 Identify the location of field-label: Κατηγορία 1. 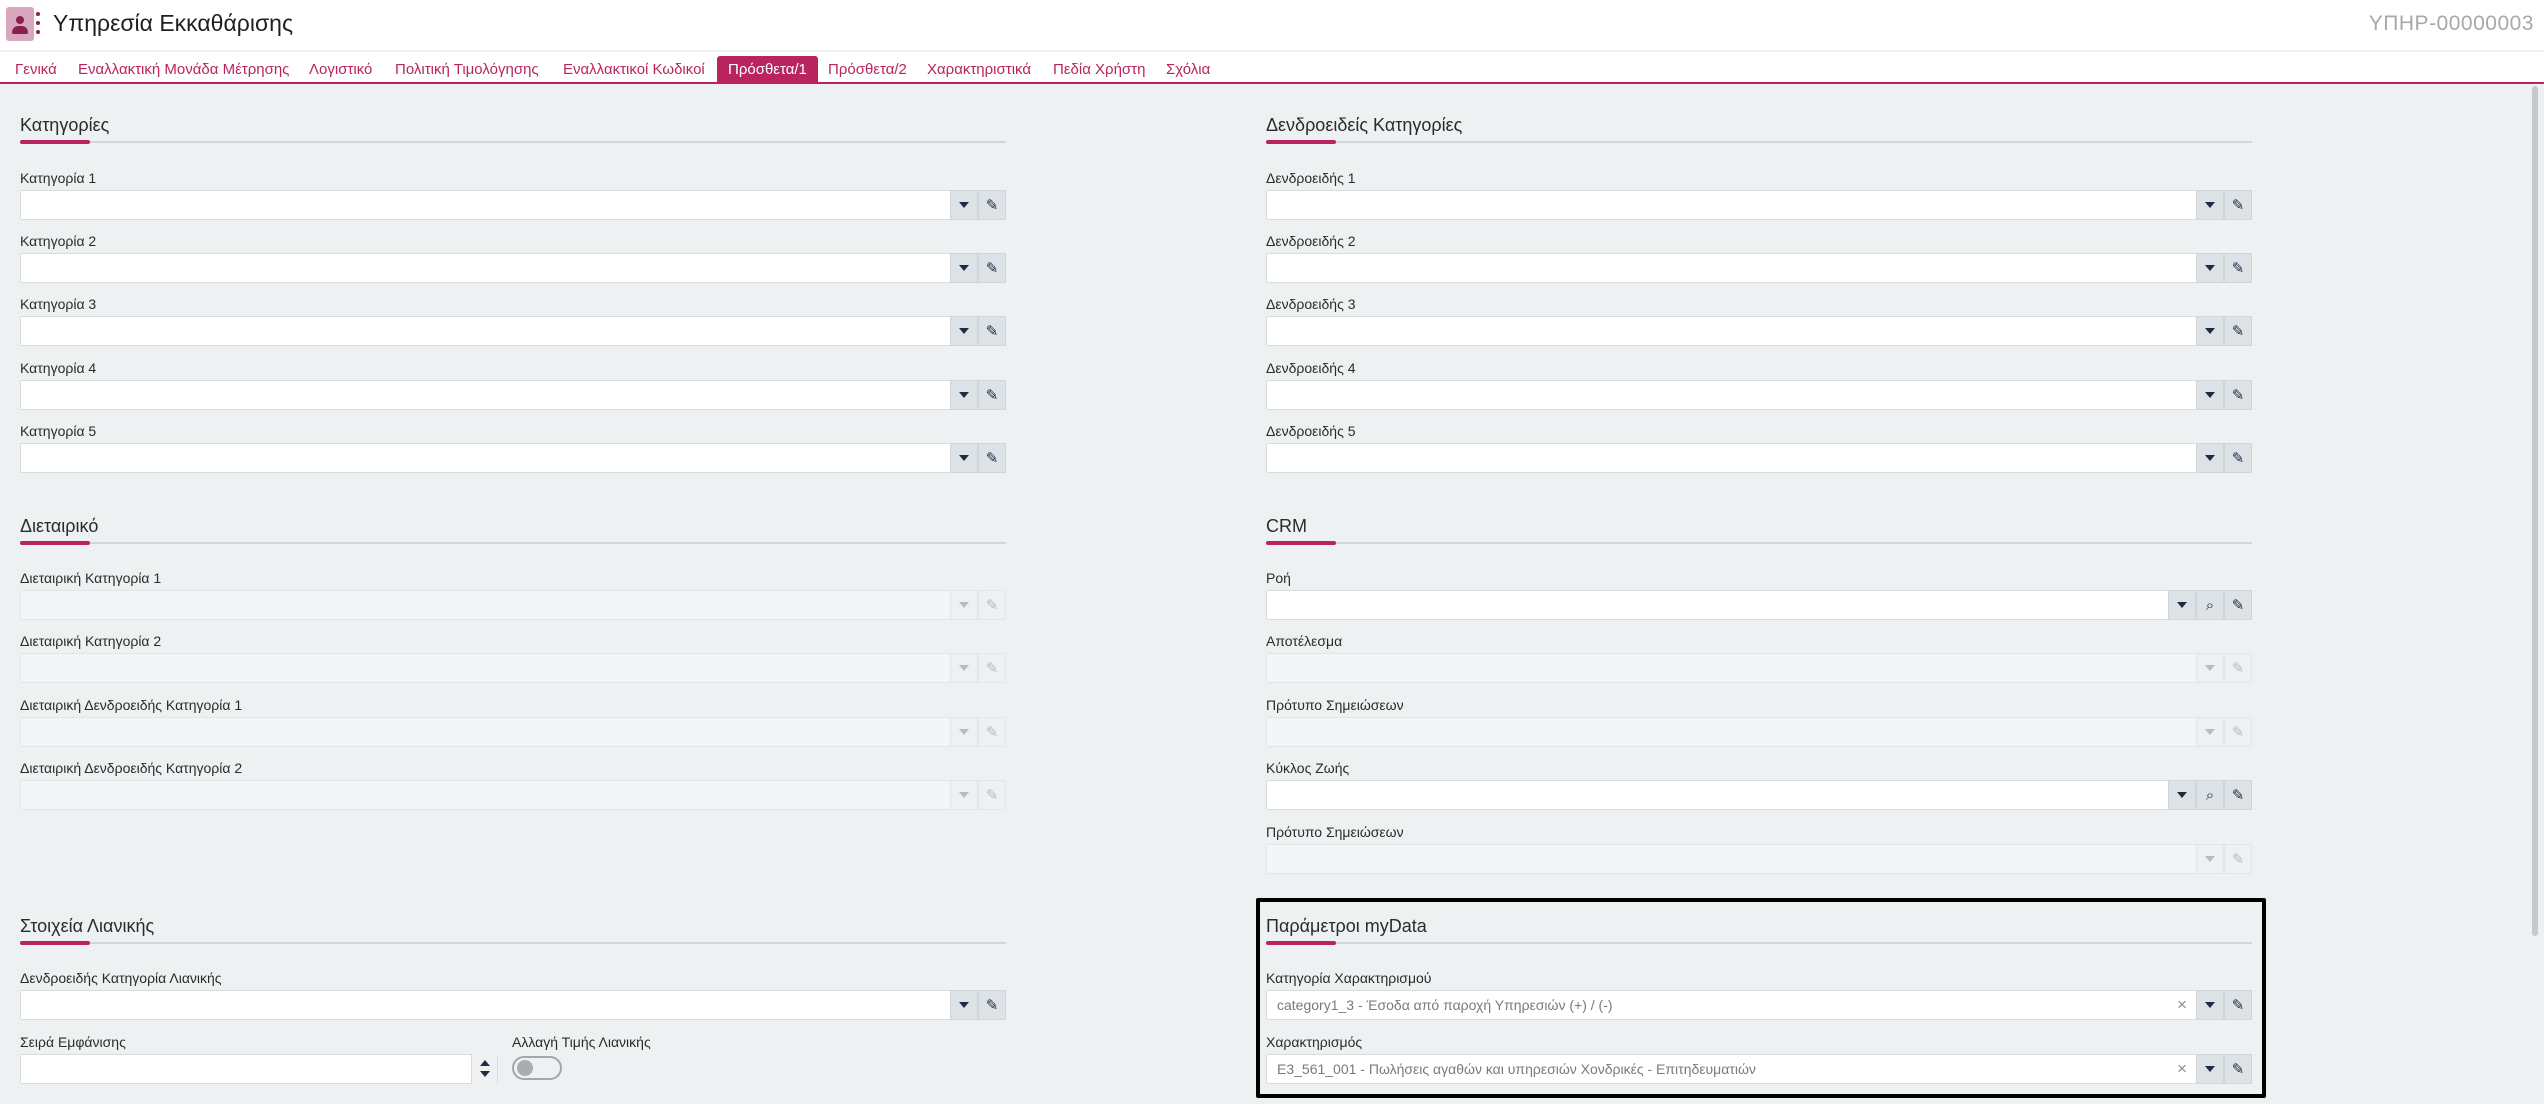
(58, 178).